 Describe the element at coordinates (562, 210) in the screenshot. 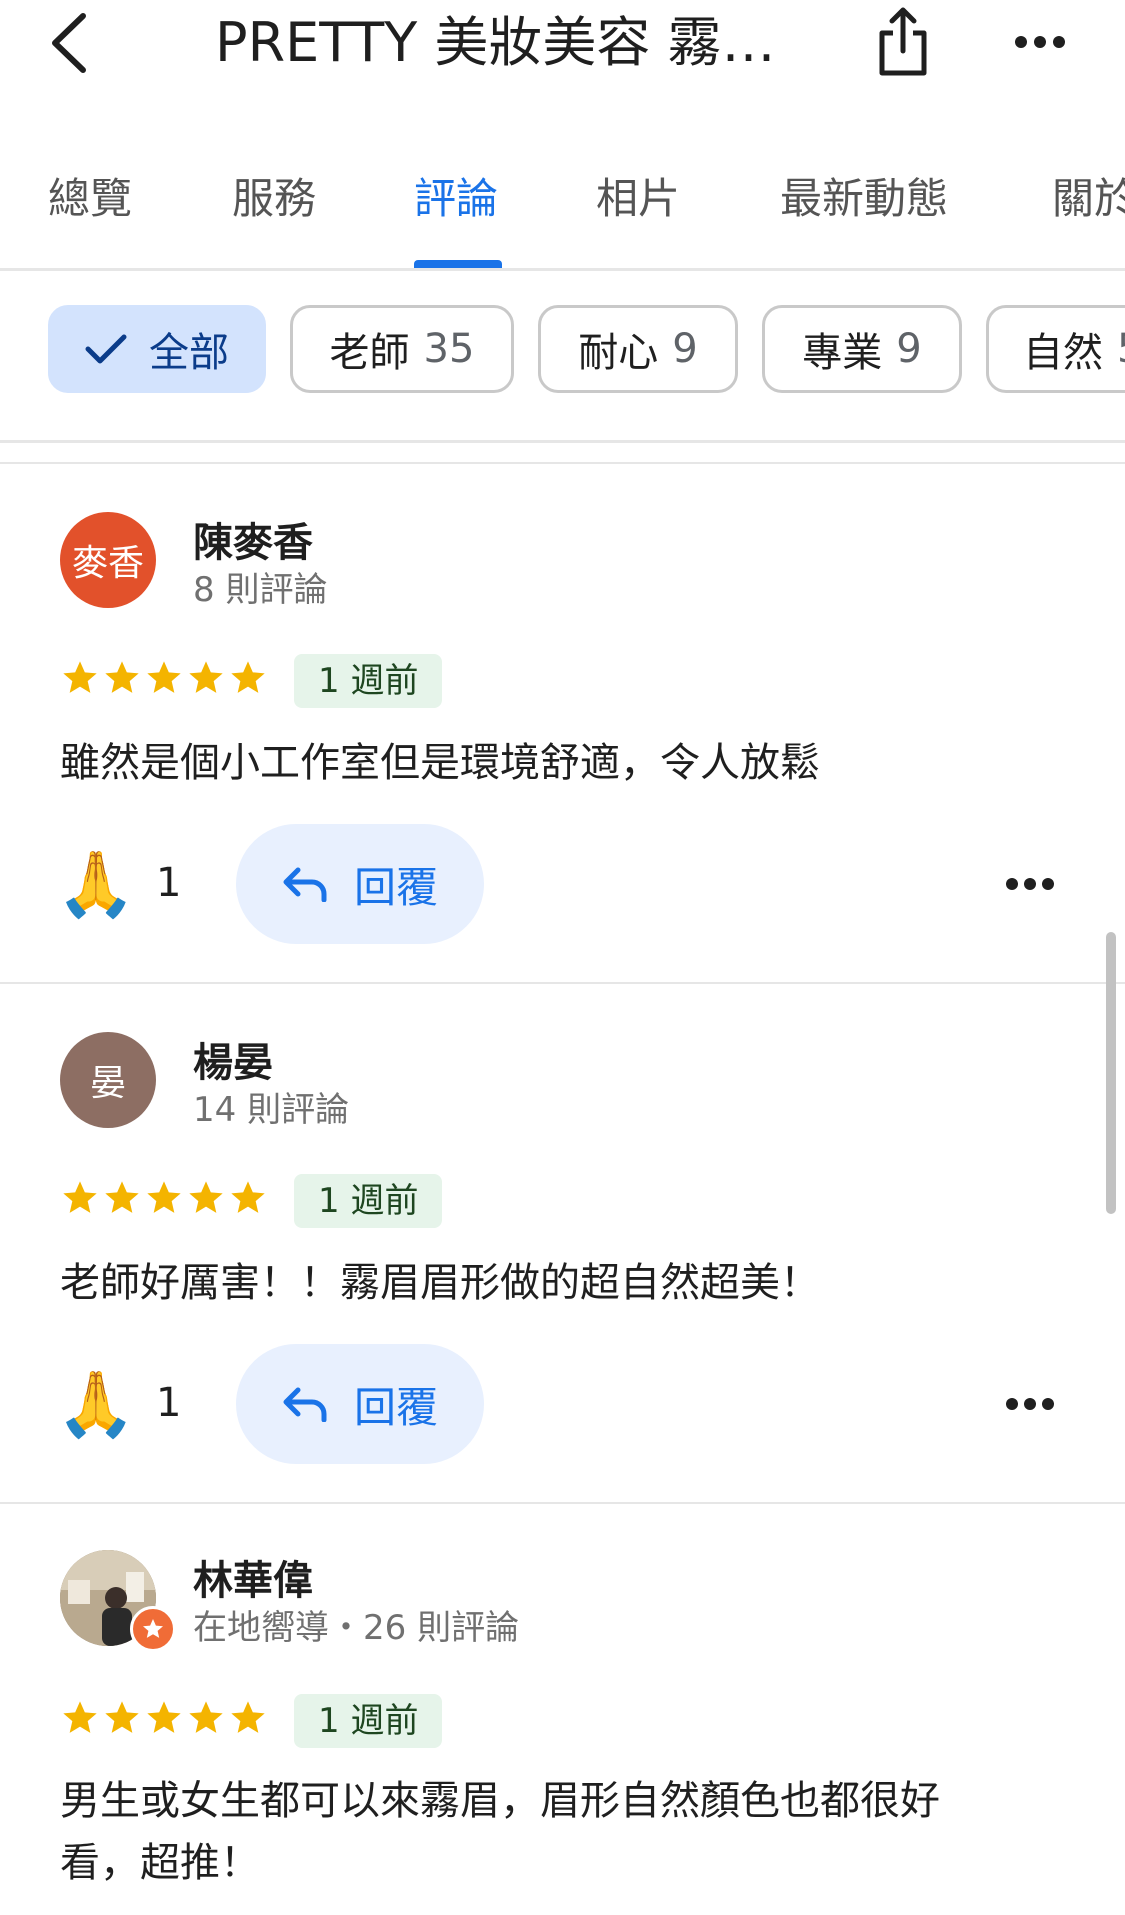

I see `tab-bar: 總覽 服務 評論 相片 最新動態 關於` at that location.